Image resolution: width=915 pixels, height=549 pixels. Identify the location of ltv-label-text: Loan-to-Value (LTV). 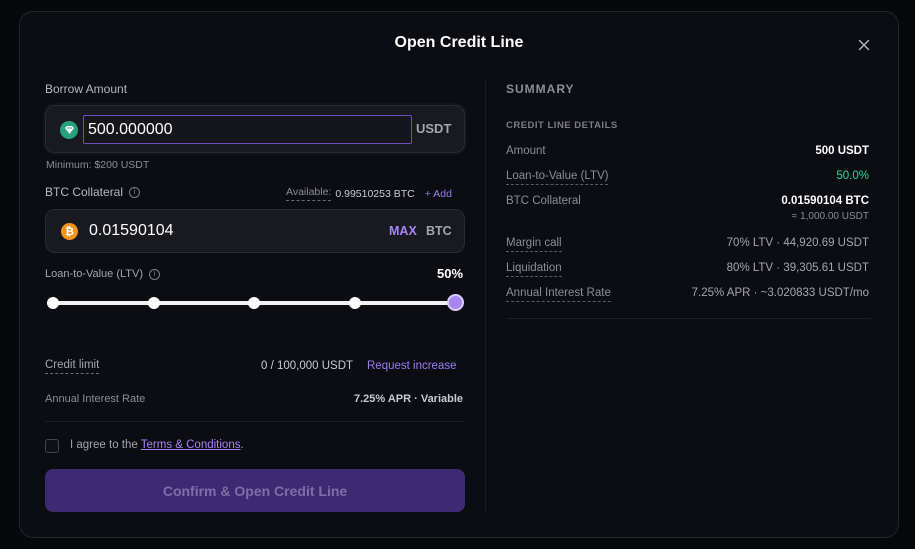
(94, 274).